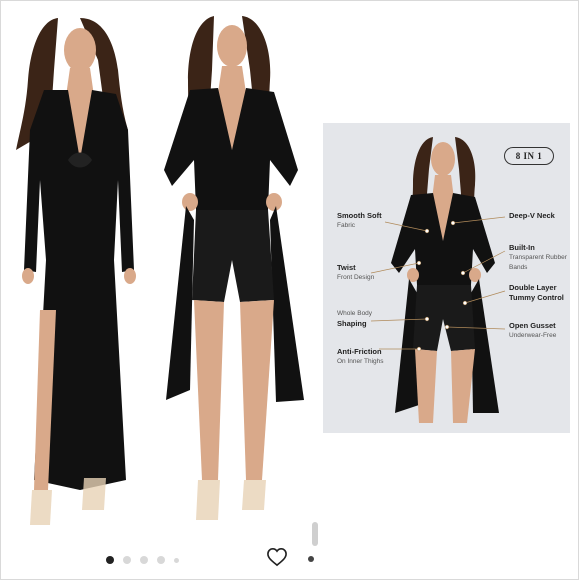 This screenshot has width=579, height=580. Describe the element at coordinates (359, 351) in the screenshot. I see `feature-title: Anti-Friction` at that location.